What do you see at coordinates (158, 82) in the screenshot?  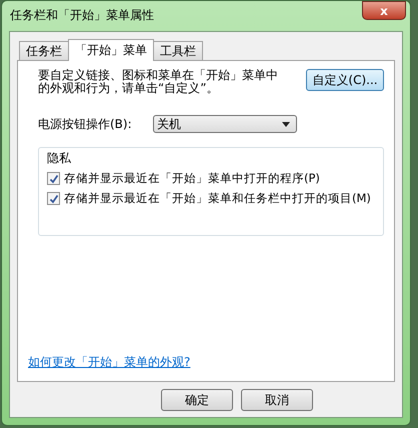 I see `instruction-text: 要自定义链接、图标和菜单在「开始」菜单中的外观和行为，请单击“自定义”。` at bounding box center [158, 82].